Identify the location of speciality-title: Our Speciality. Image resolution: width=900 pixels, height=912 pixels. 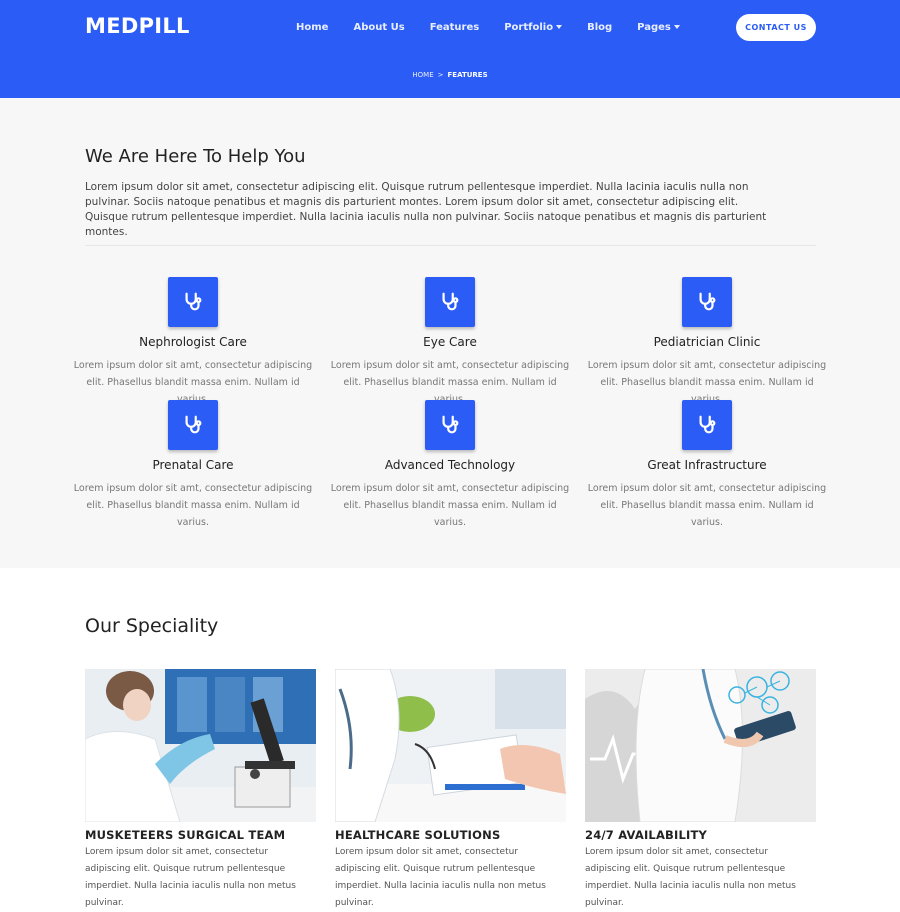
(152, 626).